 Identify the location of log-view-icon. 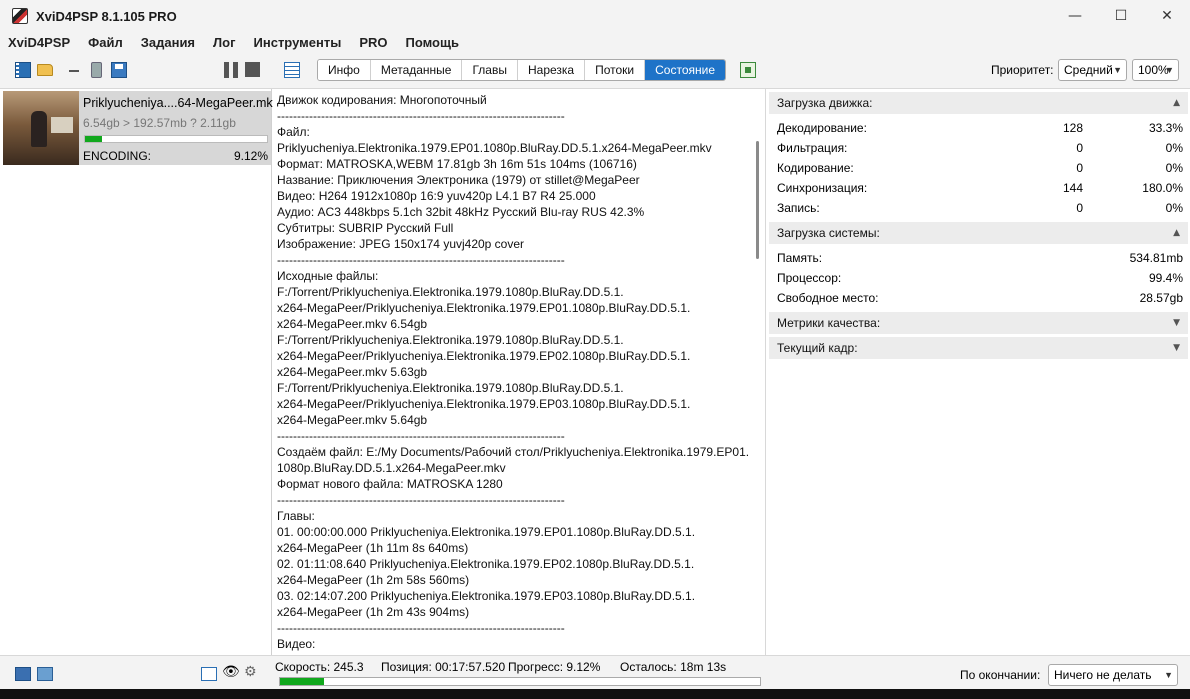
(292, 70).